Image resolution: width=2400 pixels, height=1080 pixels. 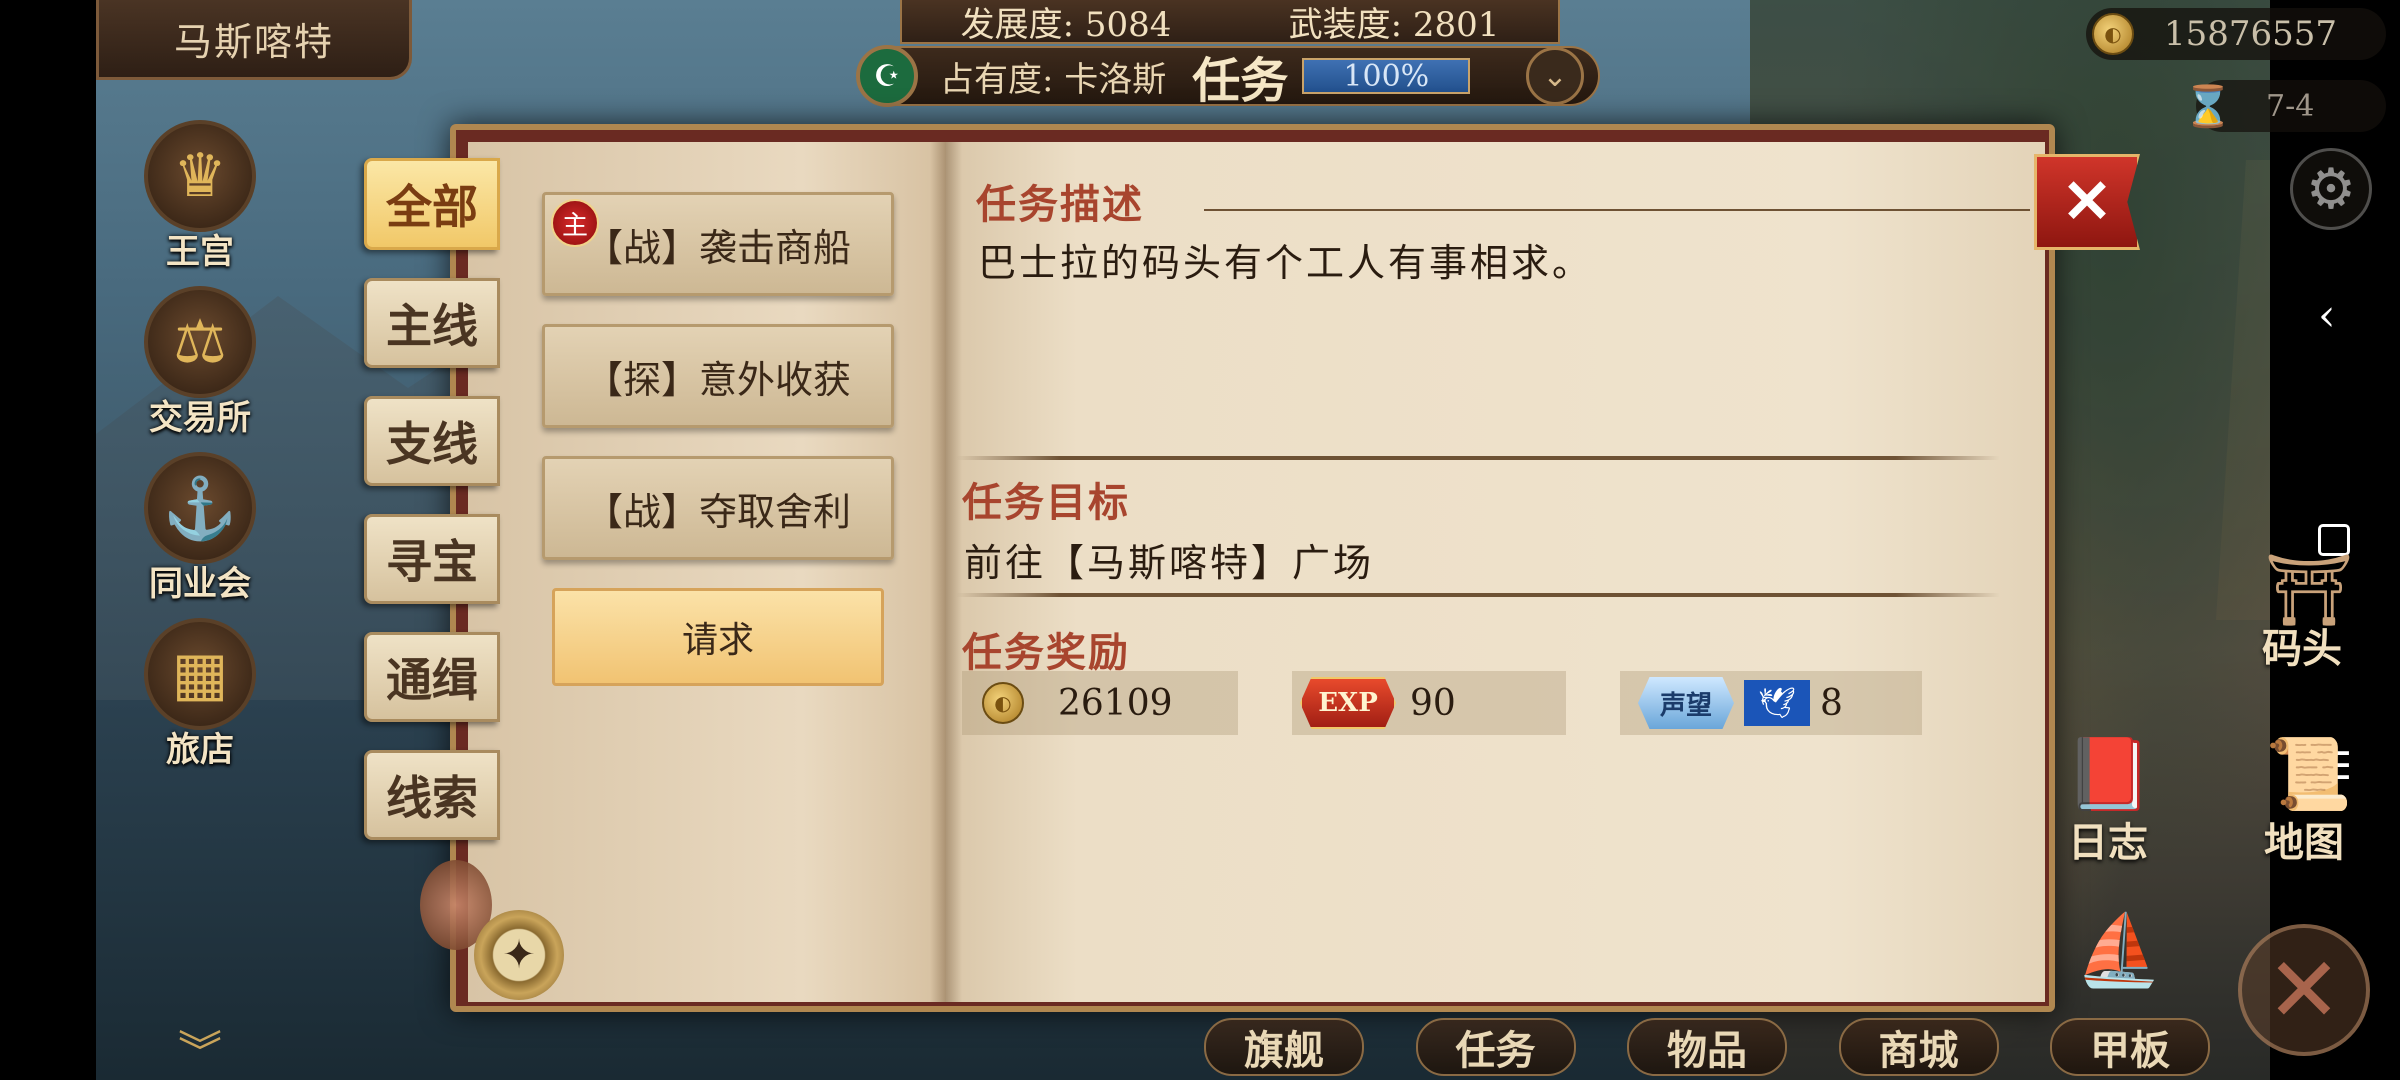 I want to click on nav-shop: 商城, so click(x=1918, y=1047).